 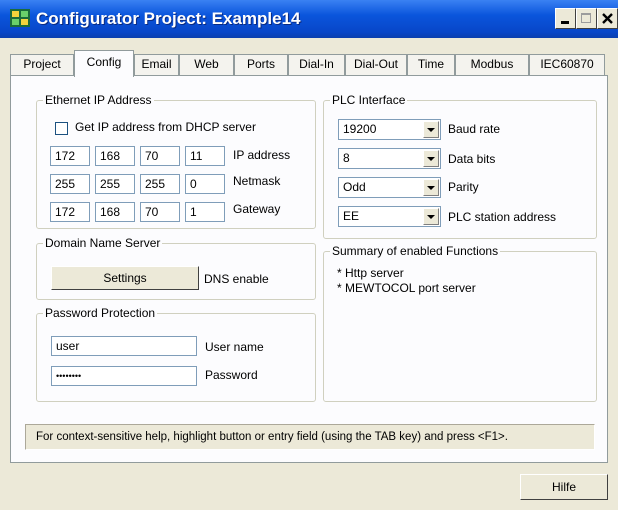 I want to click on parity-label: Parity, so click(x=463, y=187).